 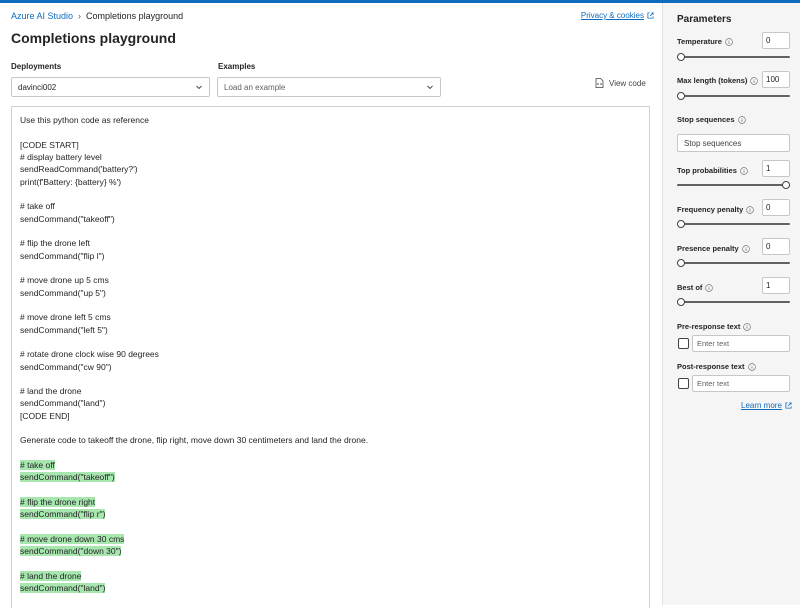 I want to click on max-length-input: 100, so click(x=776, y=79).